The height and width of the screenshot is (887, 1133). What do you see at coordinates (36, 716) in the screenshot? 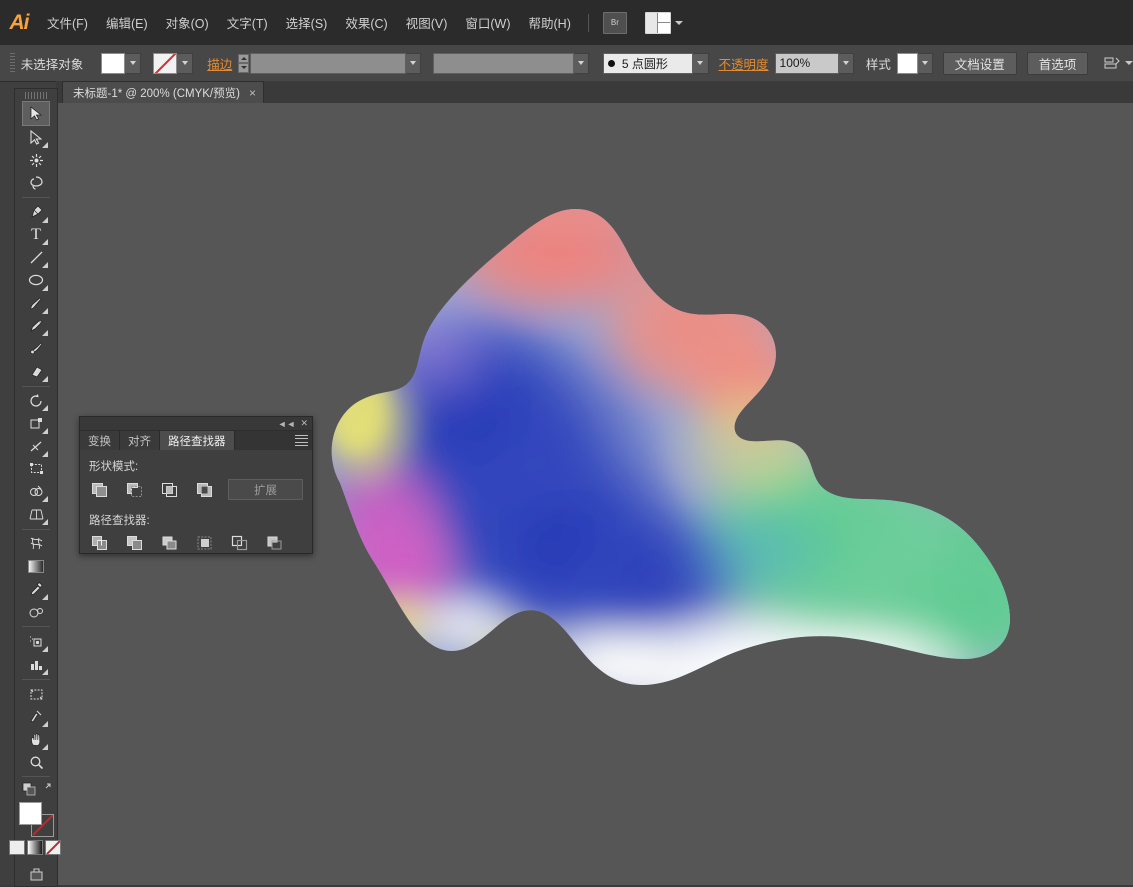
I see `slice-tool` at bounding box center [36, 716].